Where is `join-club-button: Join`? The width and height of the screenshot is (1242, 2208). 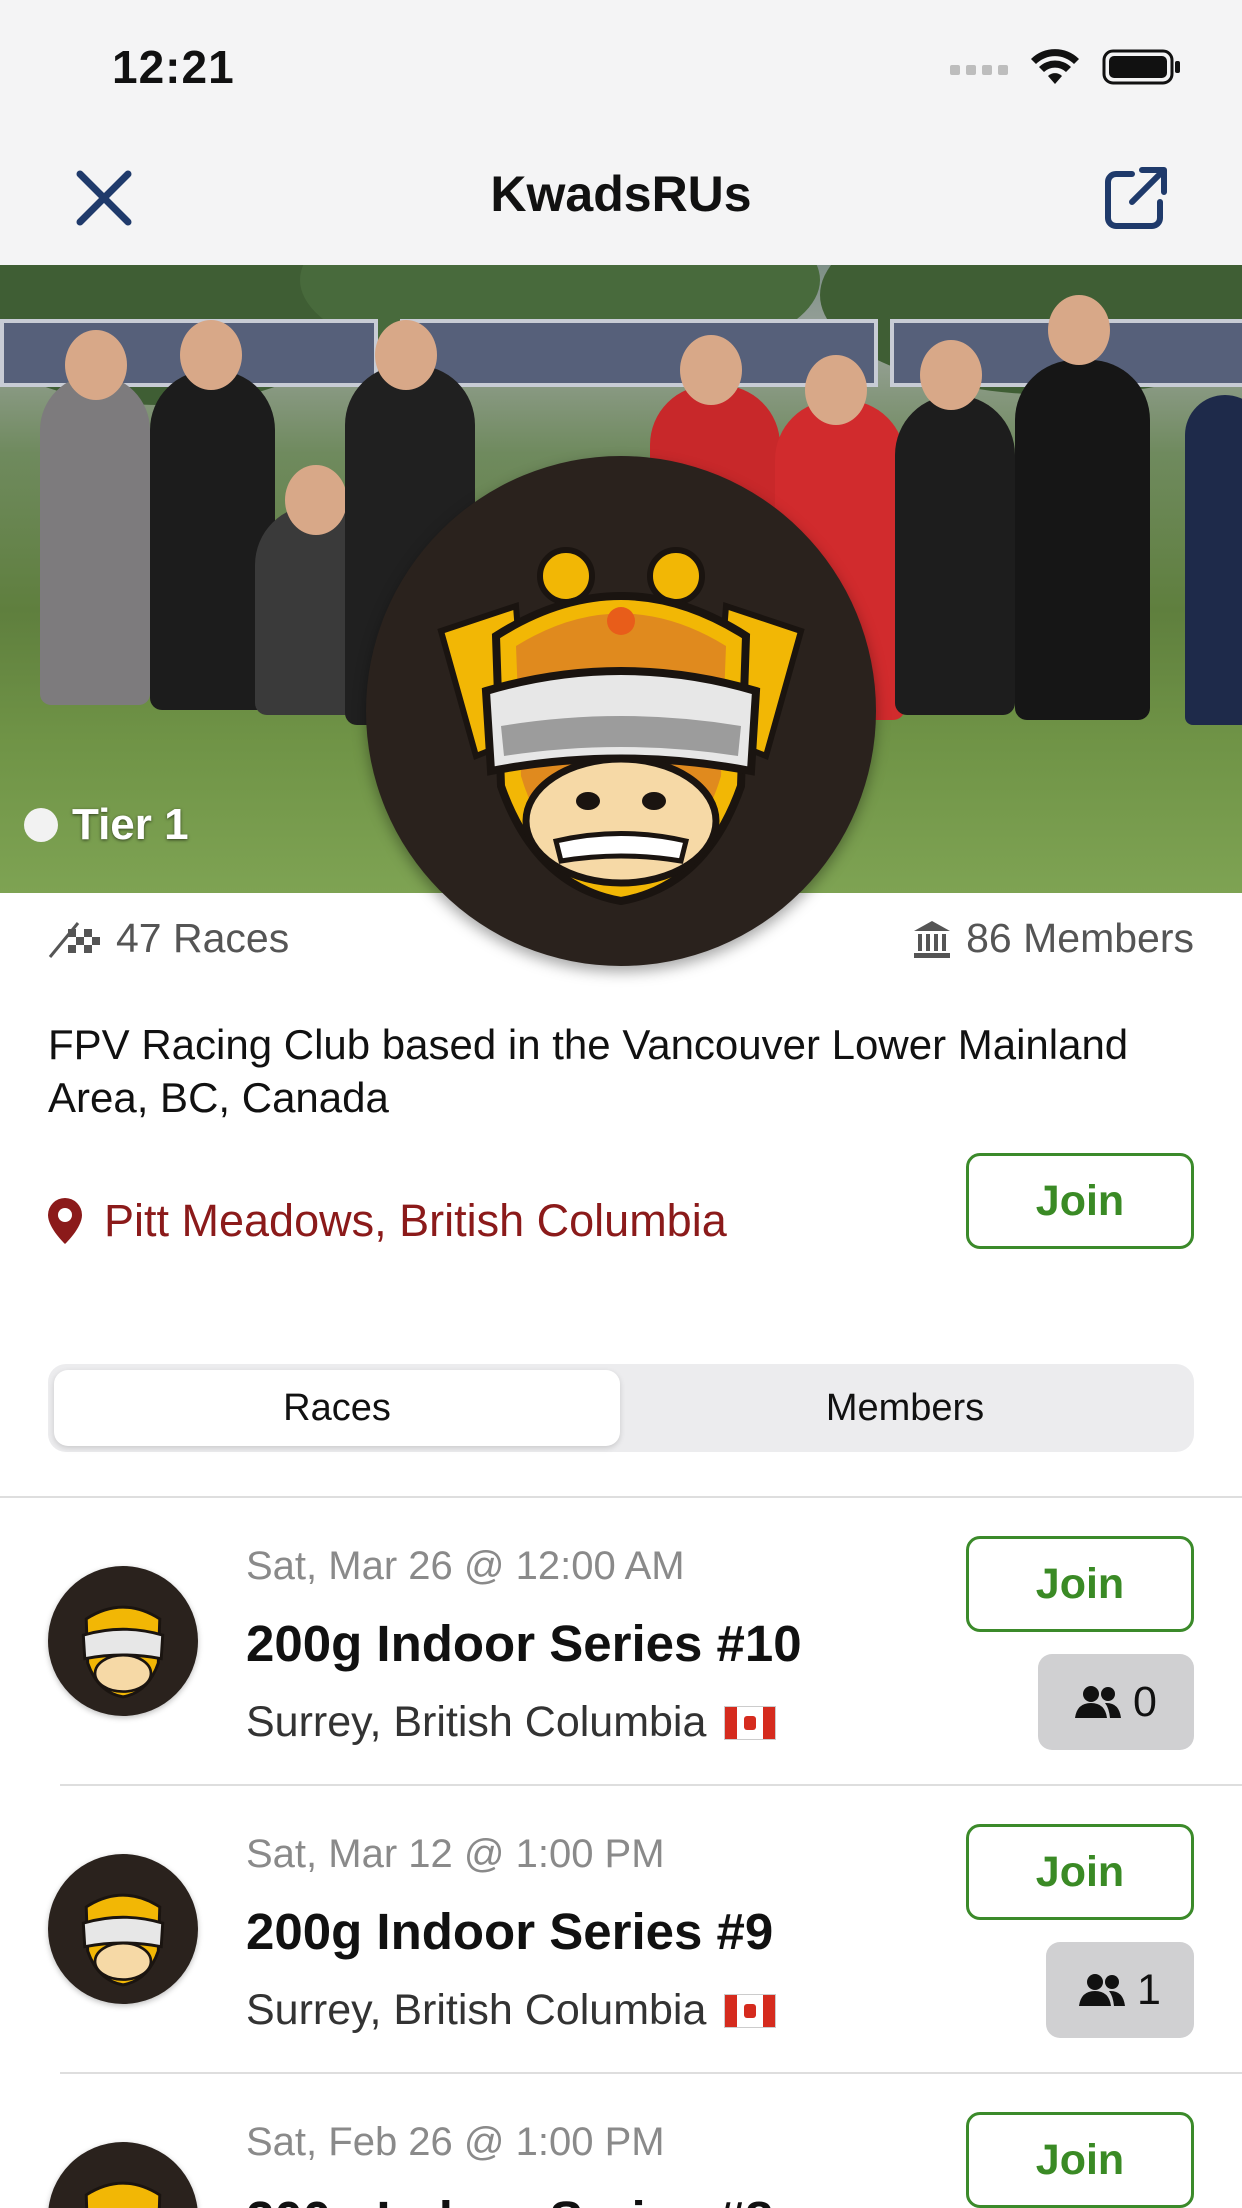
join-club-button: Join is located at coordinates (1080, 1201).